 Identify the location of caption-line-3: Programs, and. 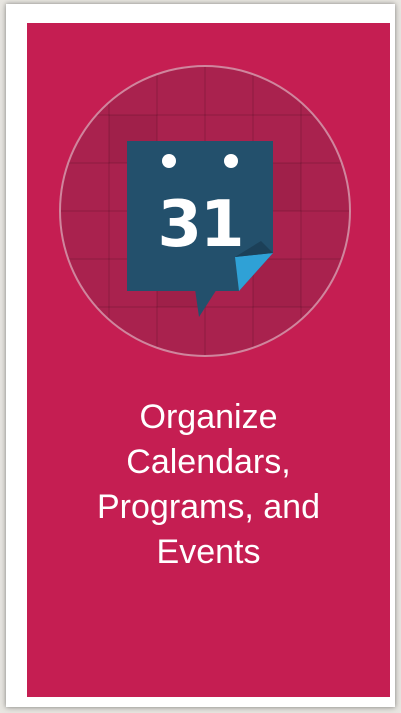
(208, 507).